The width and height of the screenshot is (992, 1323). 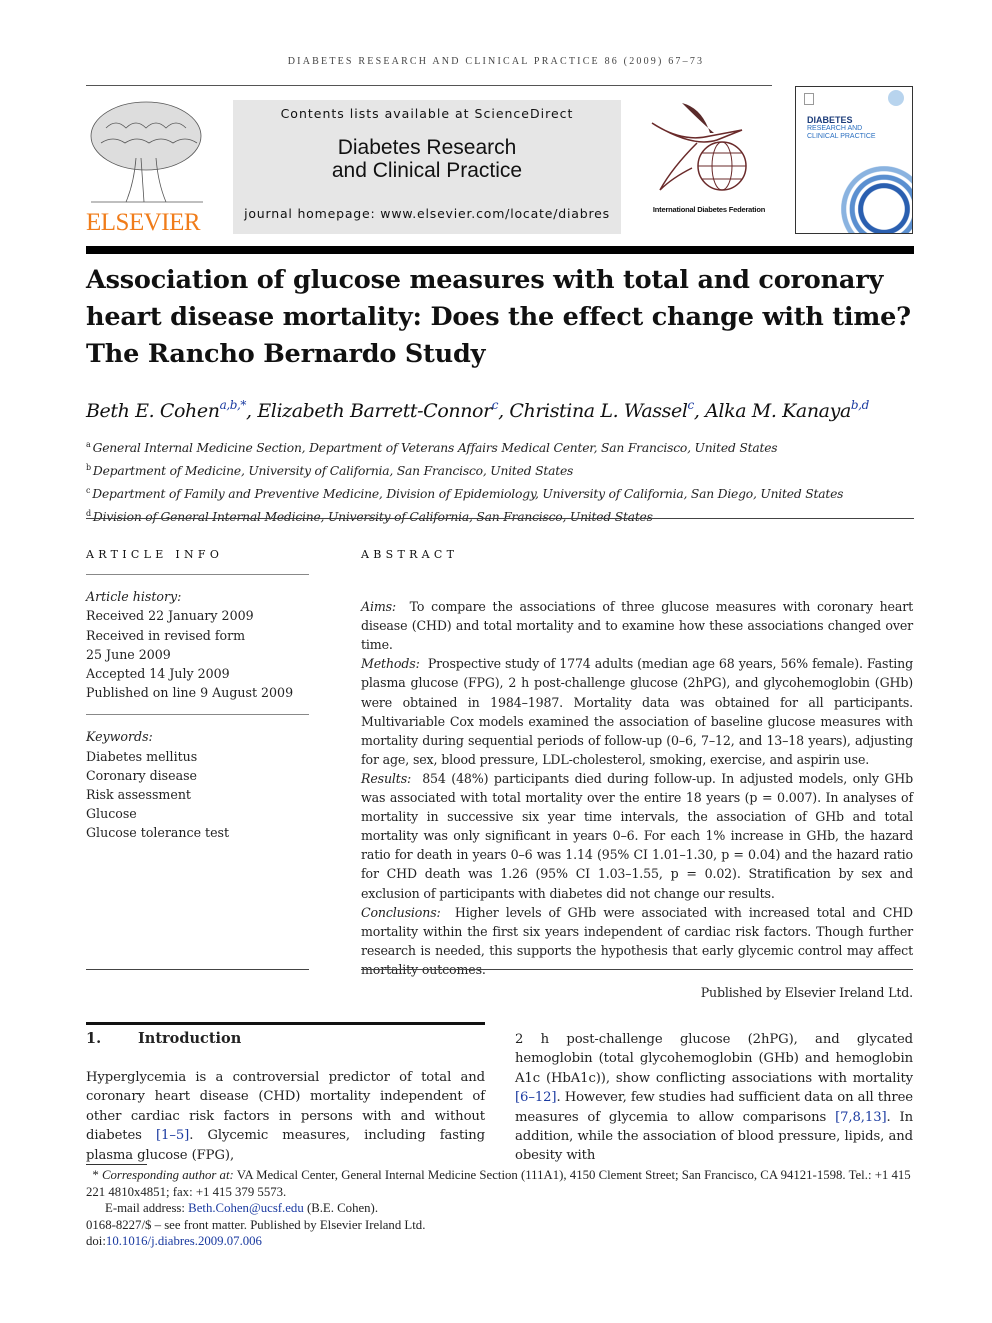 What do you see at coordinates (88, 490) in the screenshot?
I see `affiliation-key: c` at bounding box center [88, 490].